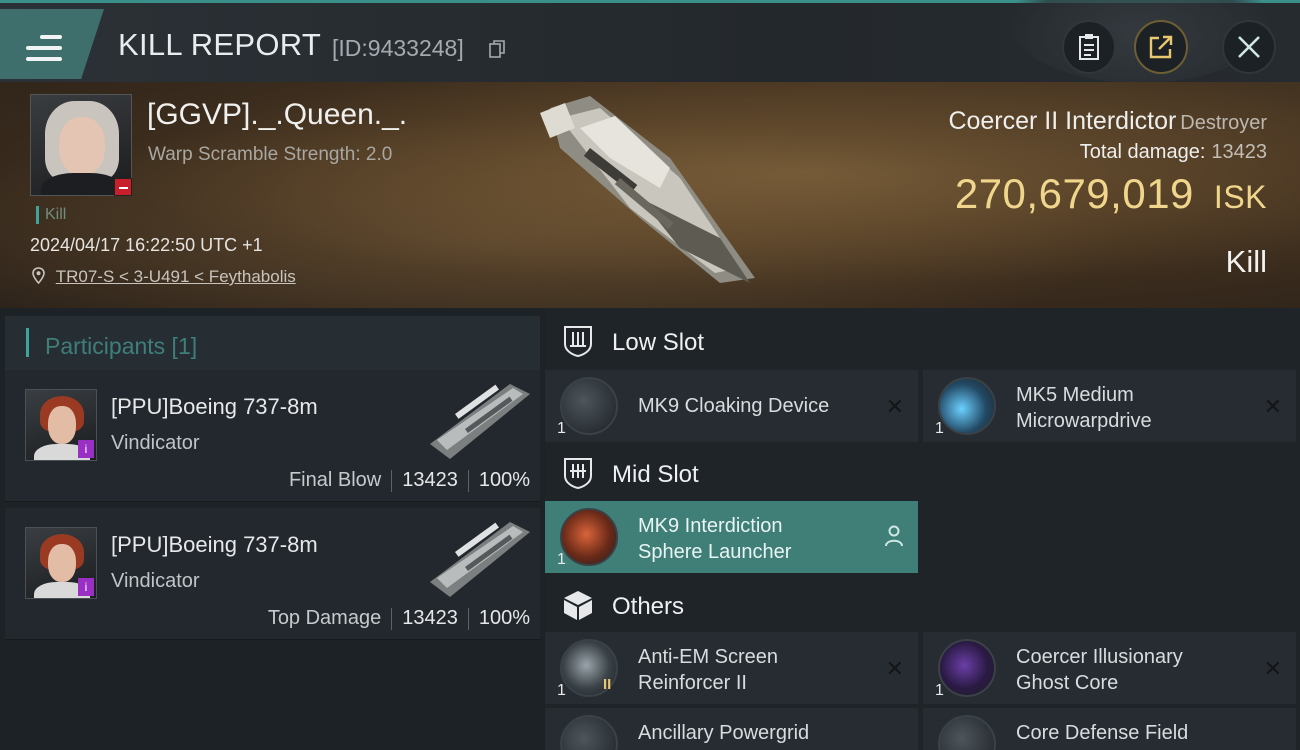 This screenshot has height=750, width=1300. Describe the element at coordinates (220, 44) in the screenshot. I see `page-title: KILL REPORT` at that location.